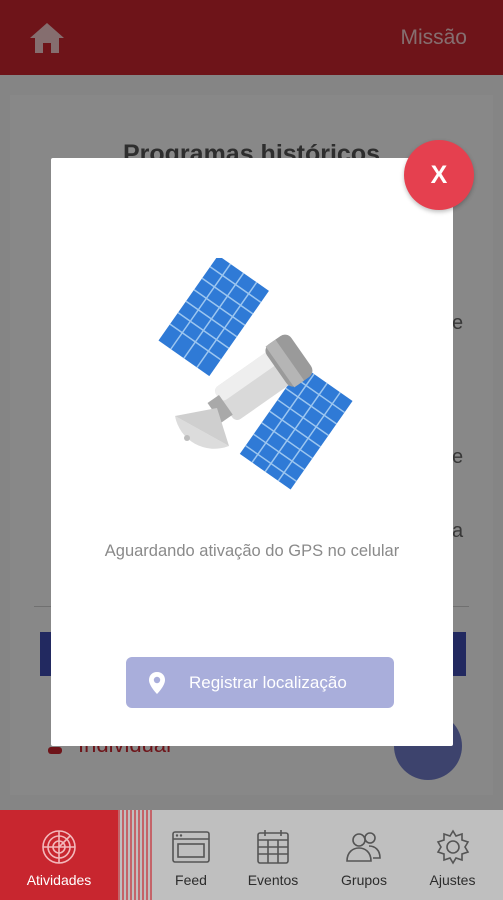 This screenshot has height=900, width=503. I want to click on nav-label: Eventos, so click(273, 880).